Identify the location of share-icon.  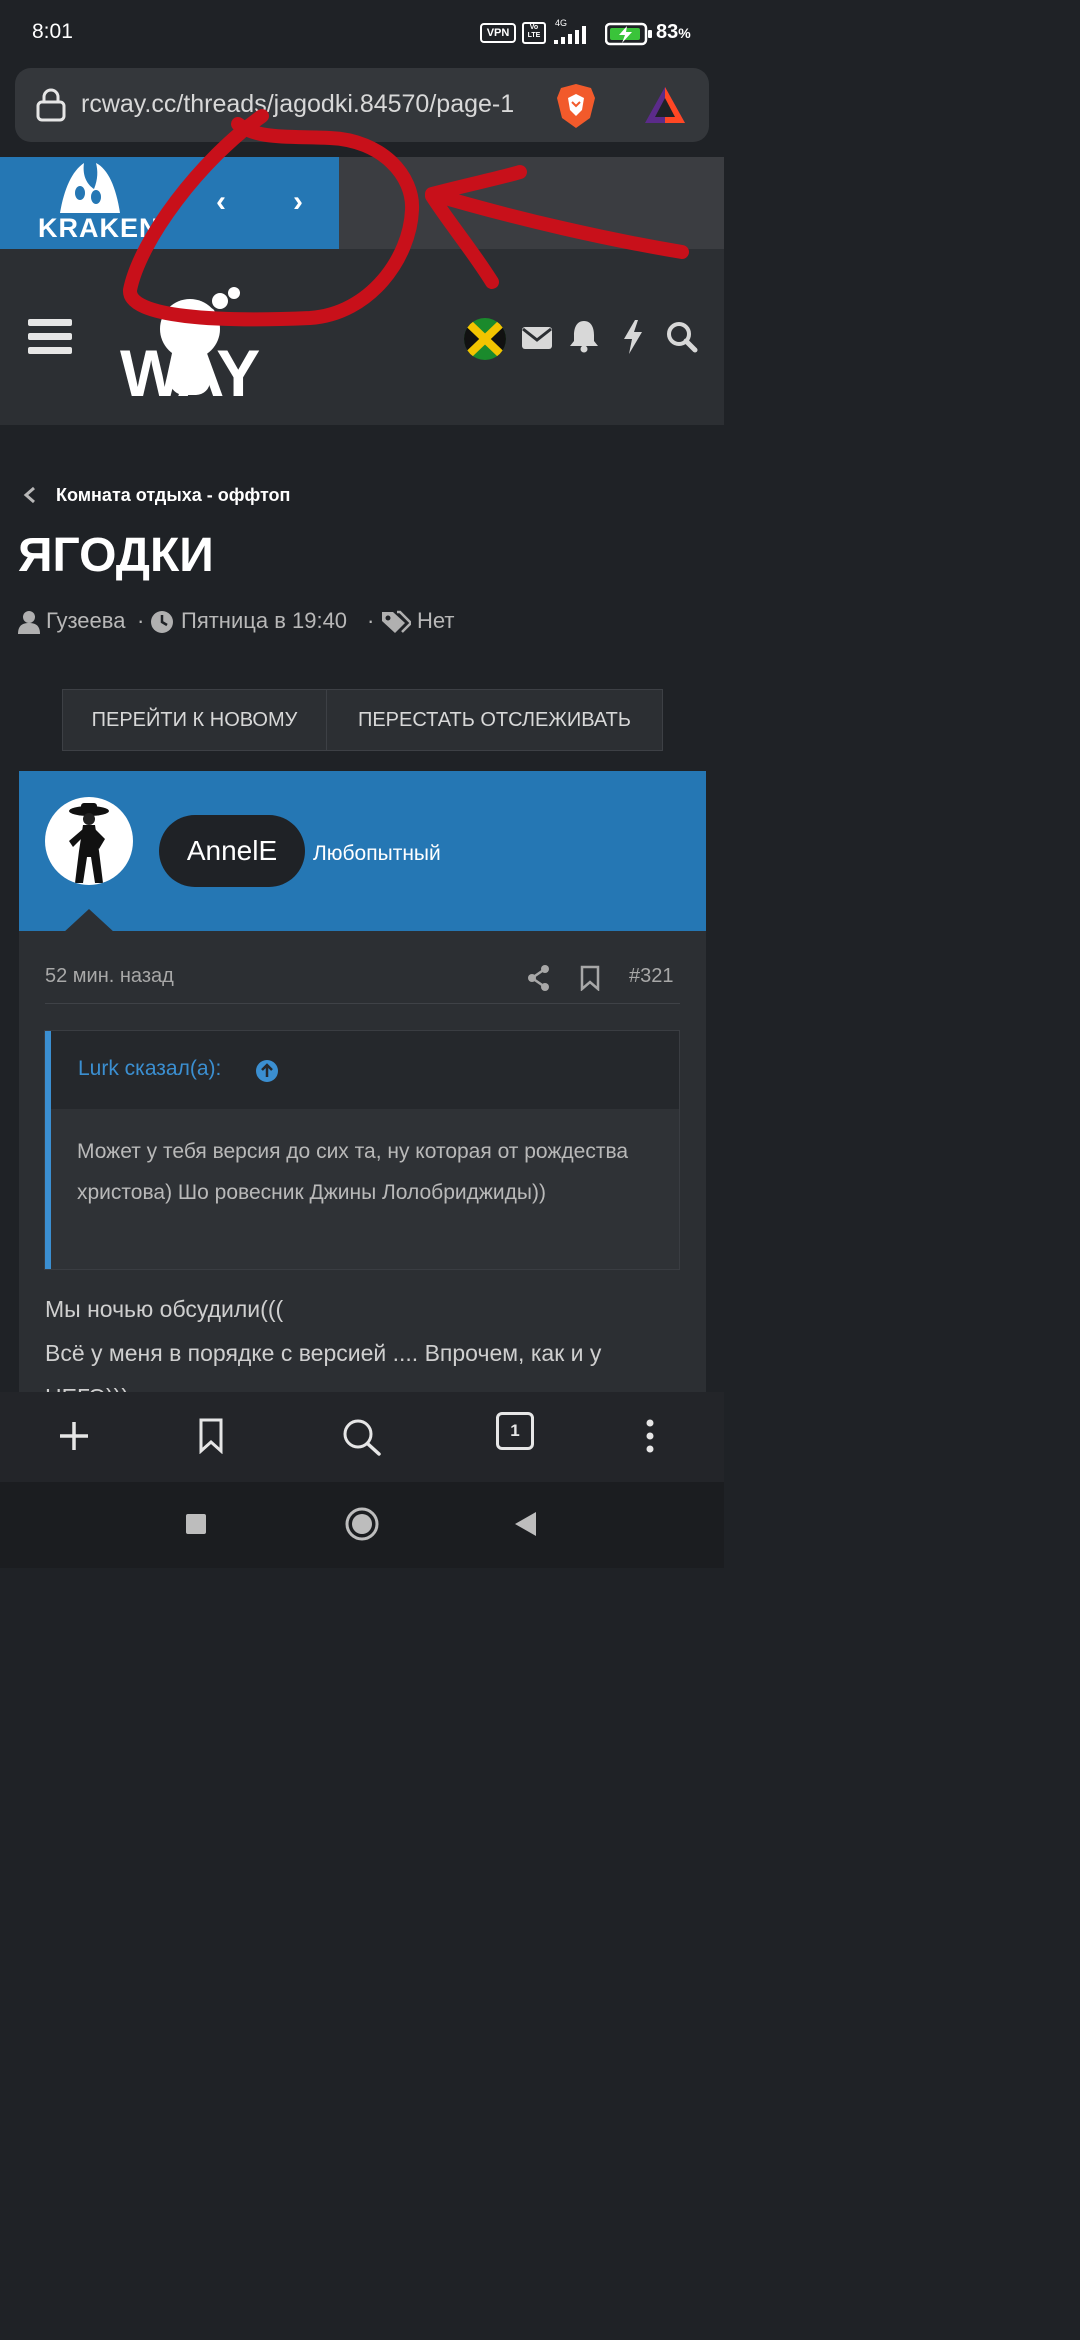
(539, 978).